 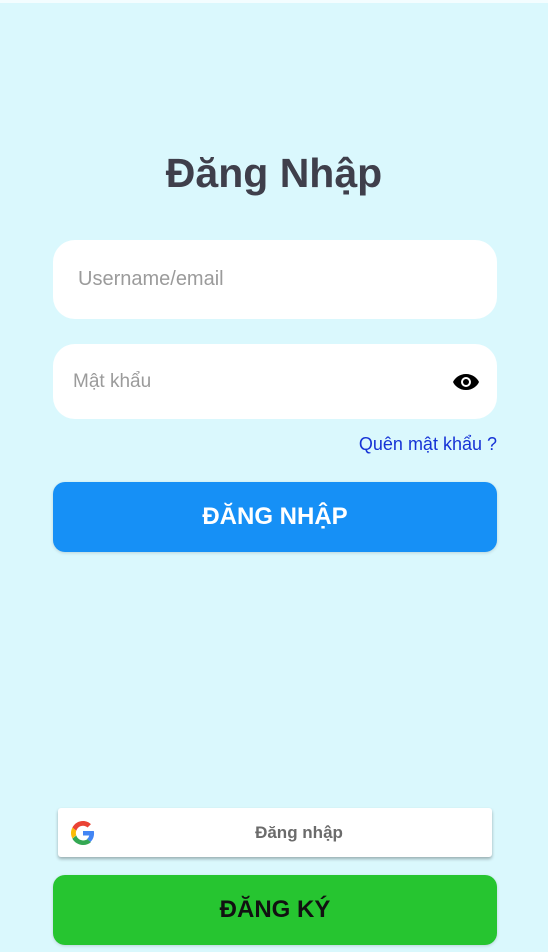 What do you see at coordinates (83, 833) in the screenshot?
I see `google-icon` at bounding box center [83, 833].